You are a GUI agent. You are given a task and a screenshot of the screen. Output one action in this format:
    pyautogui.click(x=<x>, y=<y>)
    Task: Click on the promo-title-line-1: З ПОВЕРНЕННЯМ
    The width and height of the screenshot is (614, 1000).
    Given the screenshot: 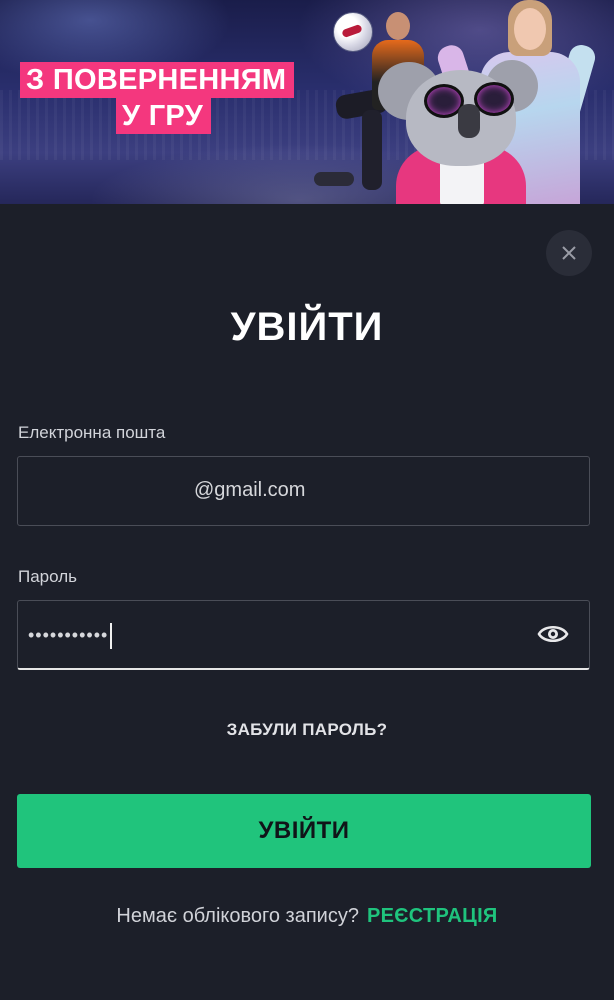 What is the action you would take?
    pyautogui.click(x=157, y=80)
    